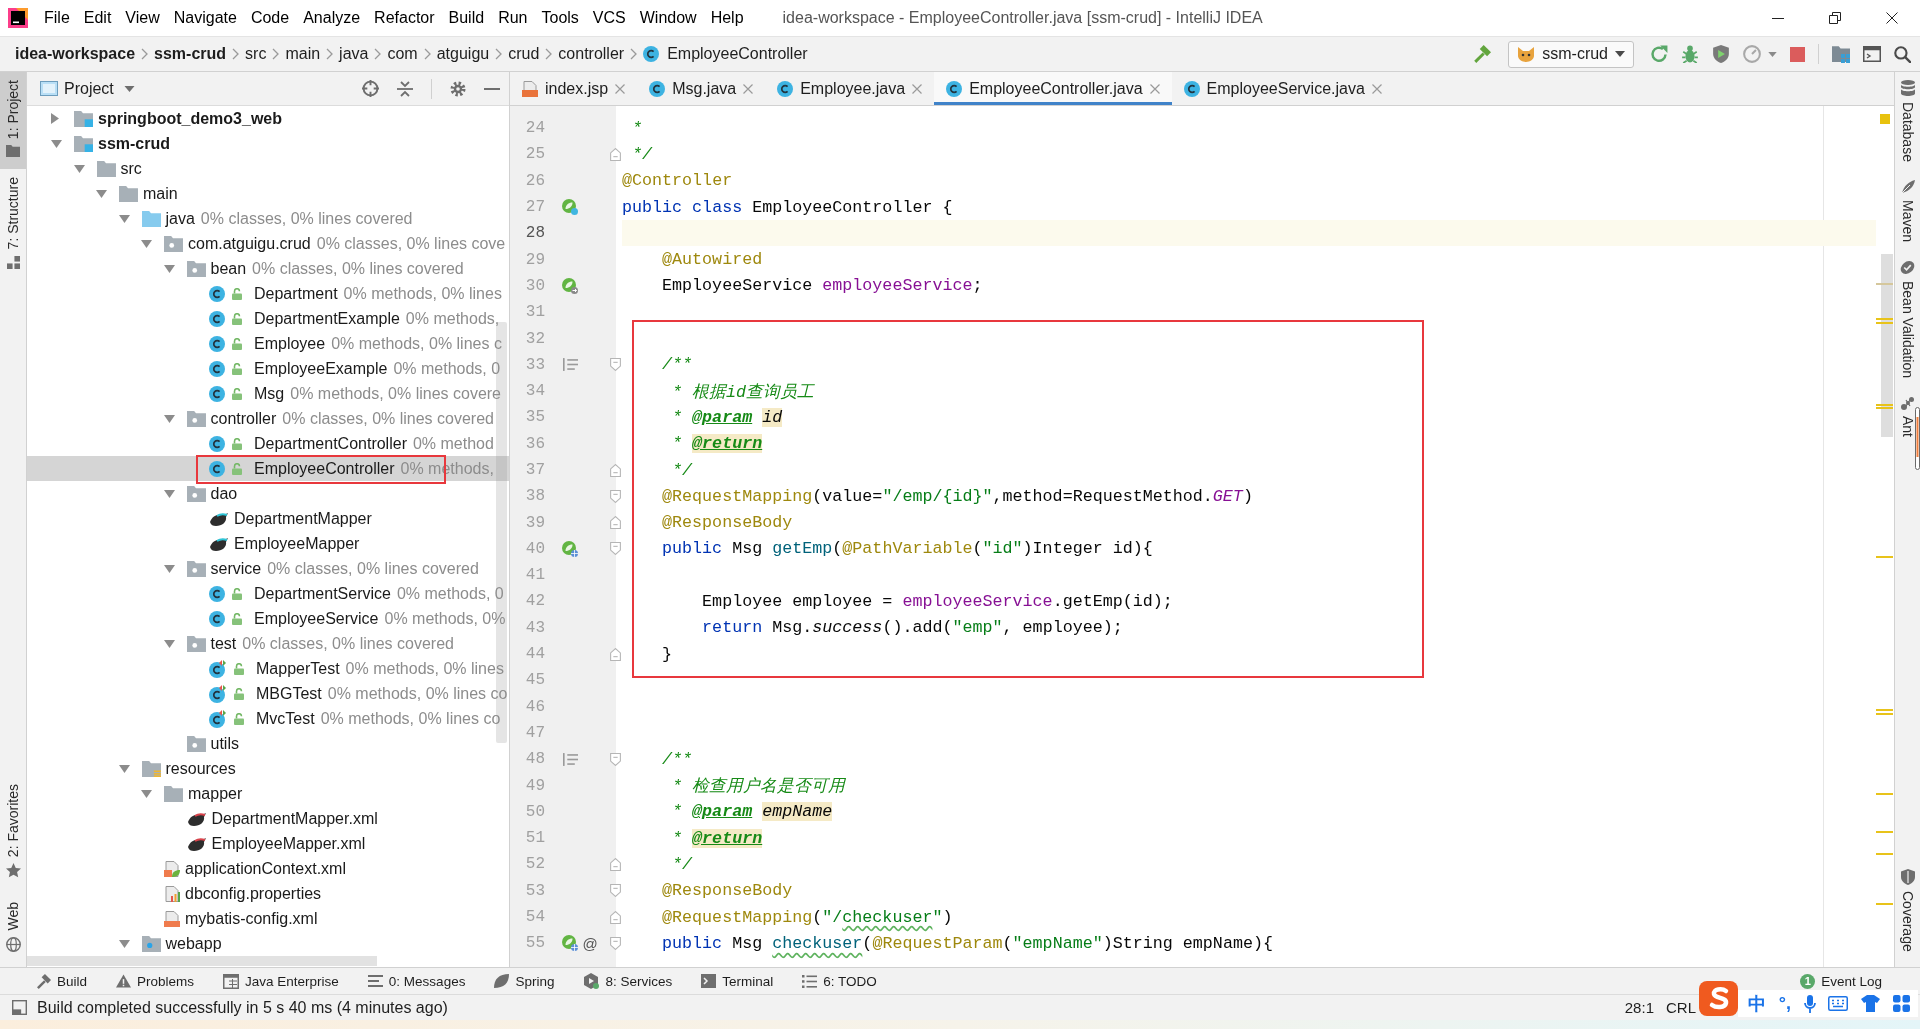 This screenshot has height=1029, width=1920. What do you see at coordinates (321, 568) in the screenshot?
I see `tree-item: service 0% classes, 0% lines covered` at bounding box center [321, 568].